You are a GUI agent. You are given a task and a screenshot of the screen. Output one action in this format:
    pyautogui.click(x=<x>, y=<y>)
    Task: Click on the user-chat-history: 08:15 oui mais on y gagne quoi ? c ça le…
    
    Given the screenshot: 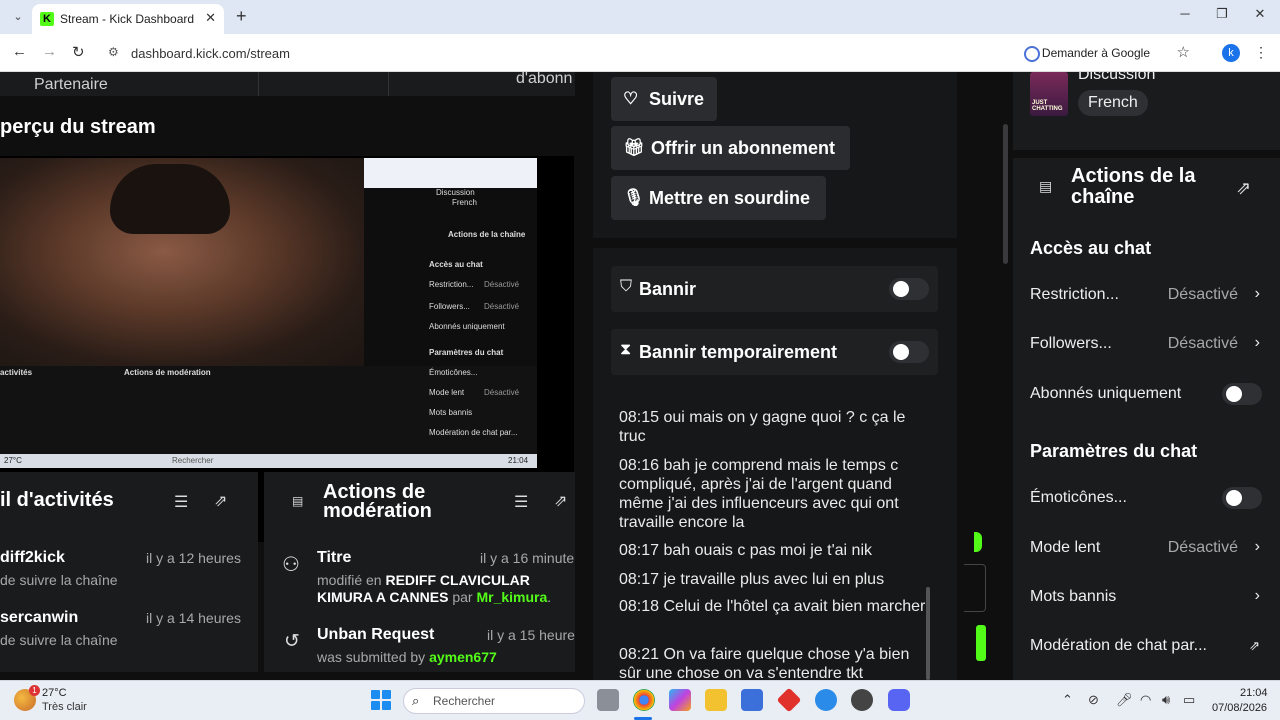 What is the action you would take?
    pyautogui.click(x=774, y=535)
    